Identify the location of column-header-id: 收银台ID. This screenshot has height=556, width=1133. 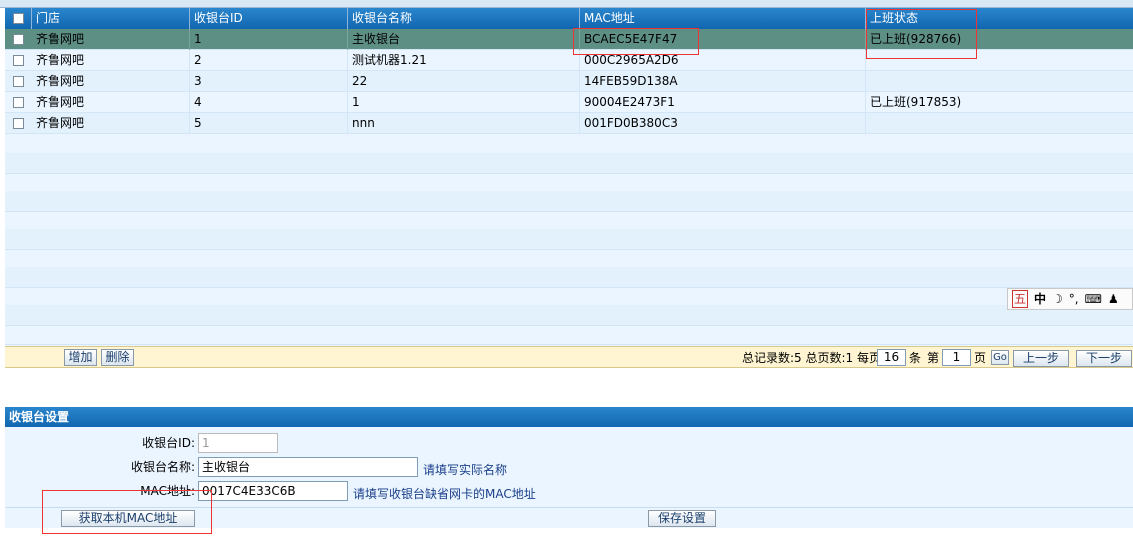
(269, 18).